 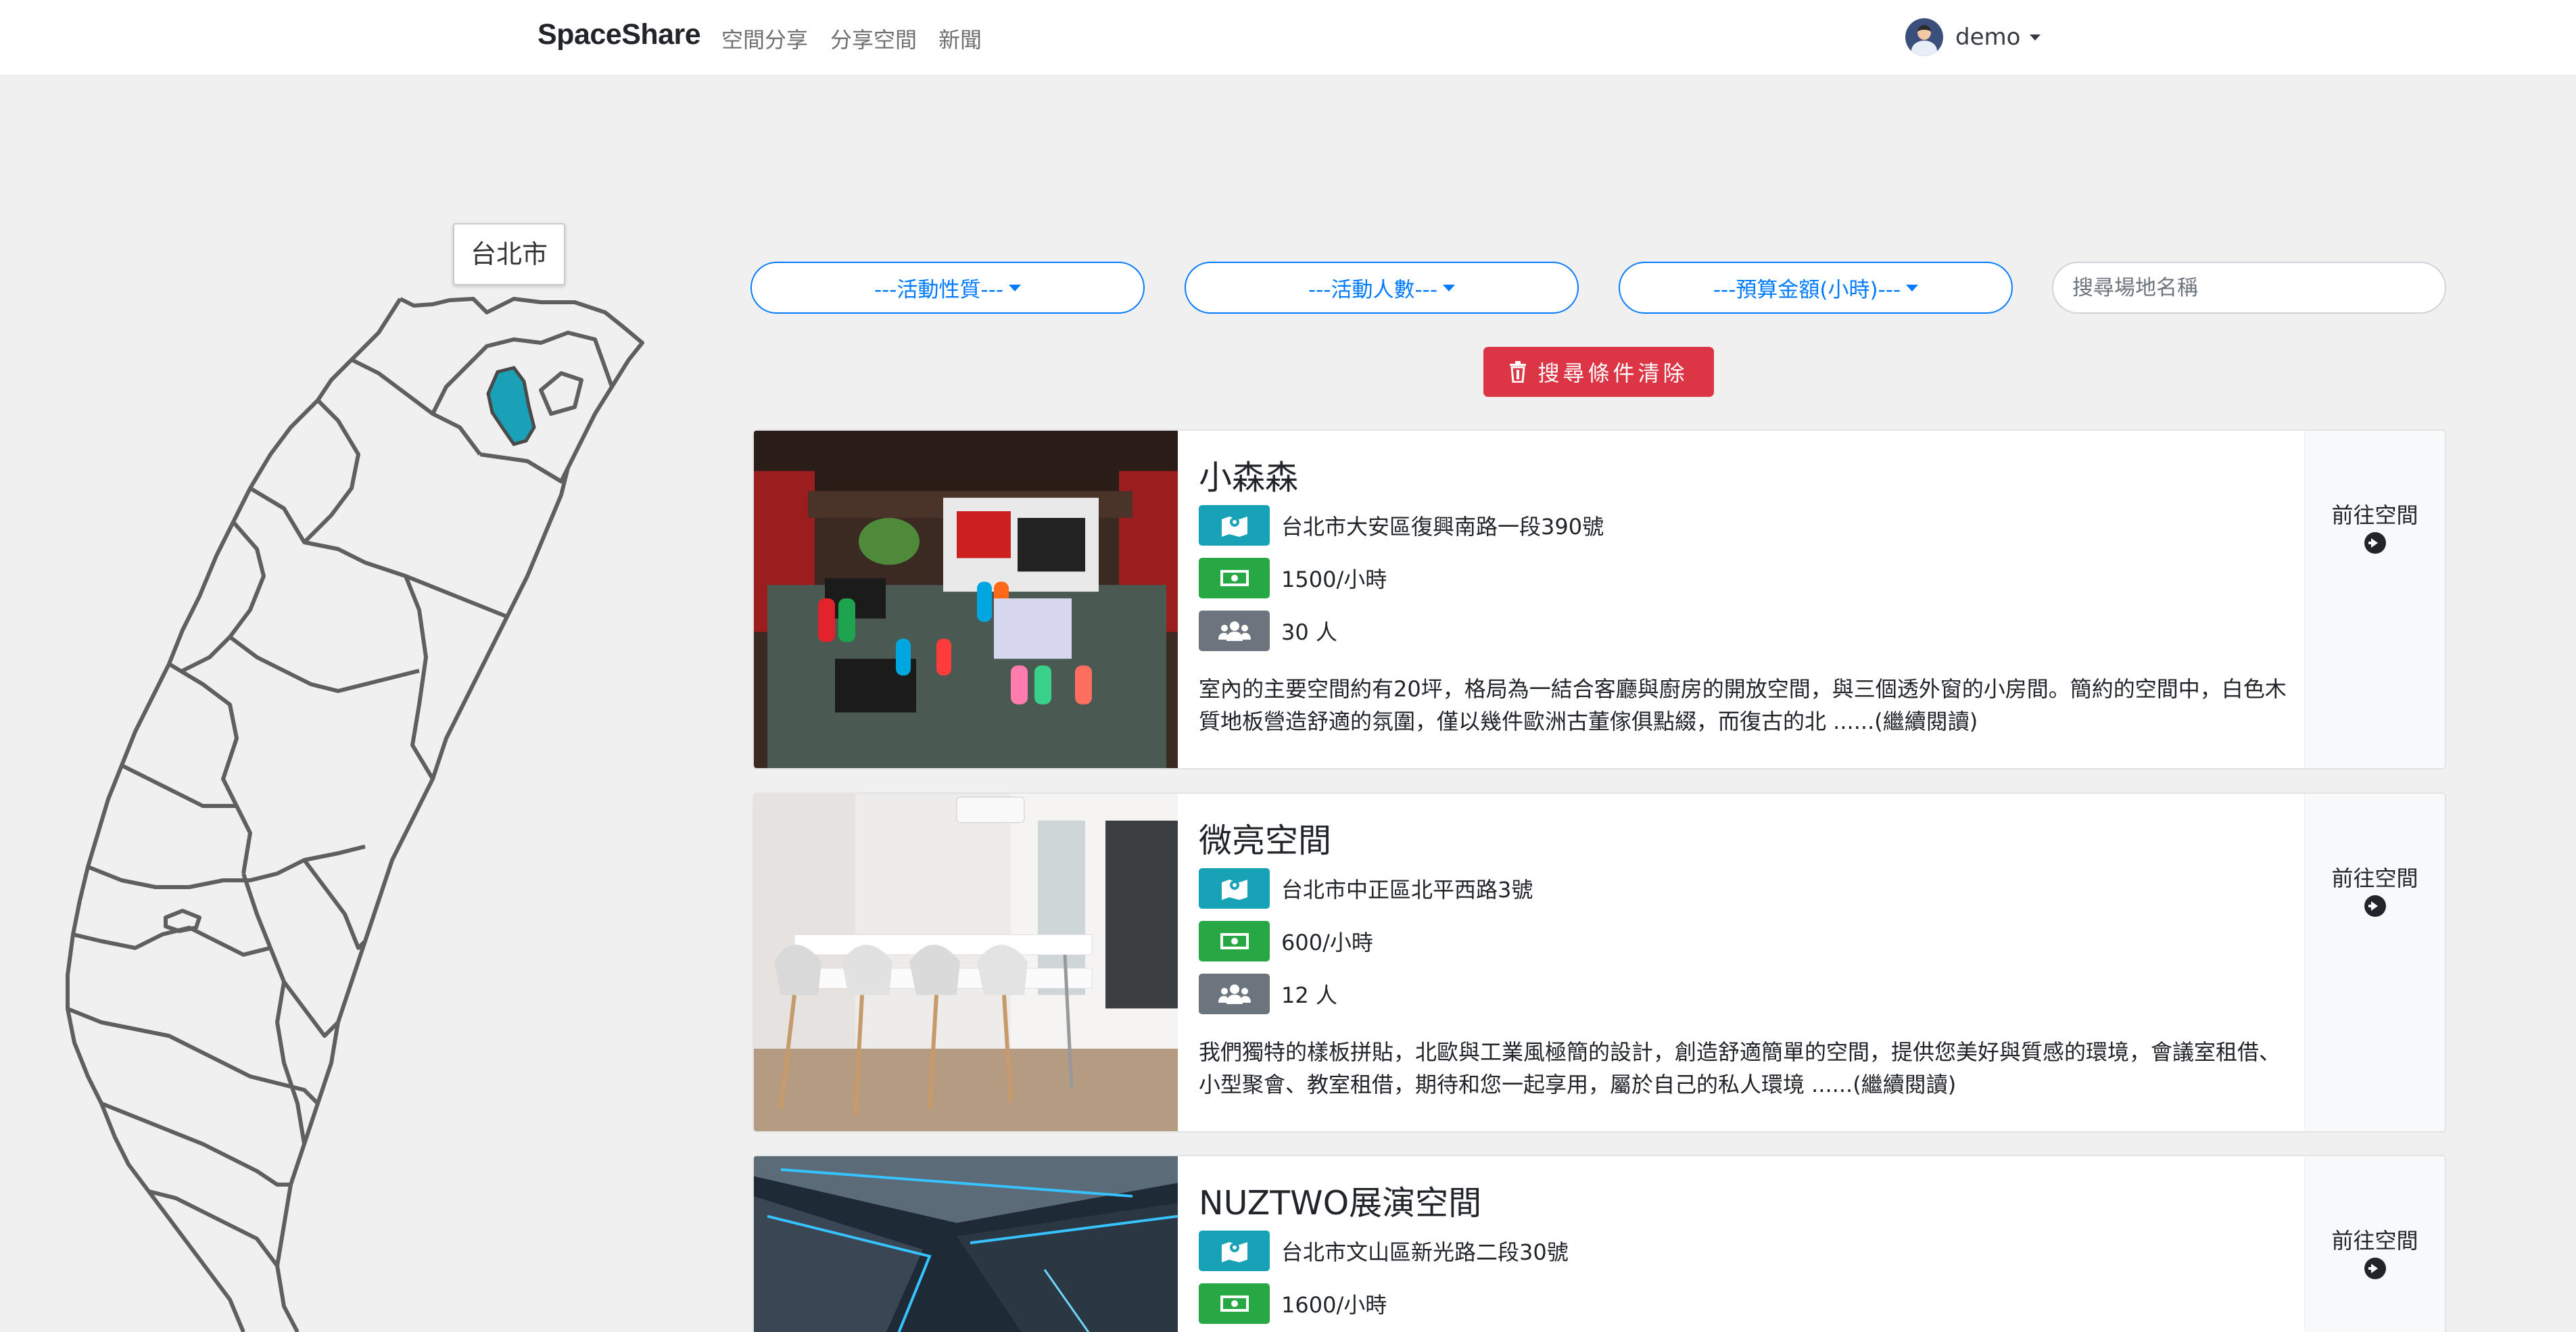 I want to click on nav-link-share-space: 分享空間, so click(x=873, y=38).